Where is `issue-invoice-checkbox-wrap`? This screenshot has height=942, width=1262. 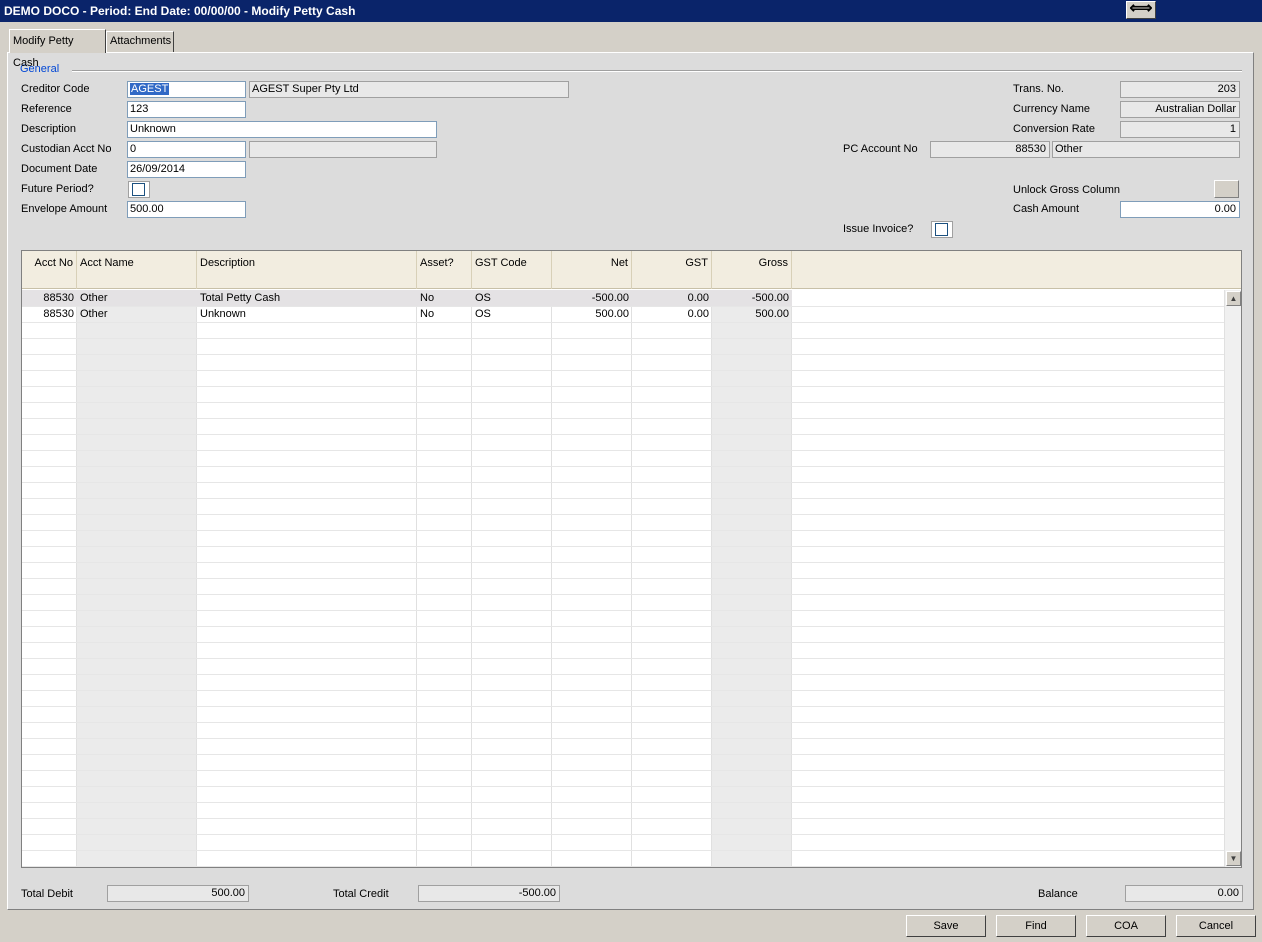
issue-invoice-checkbox-wrap is located at coordinates (942, 229).